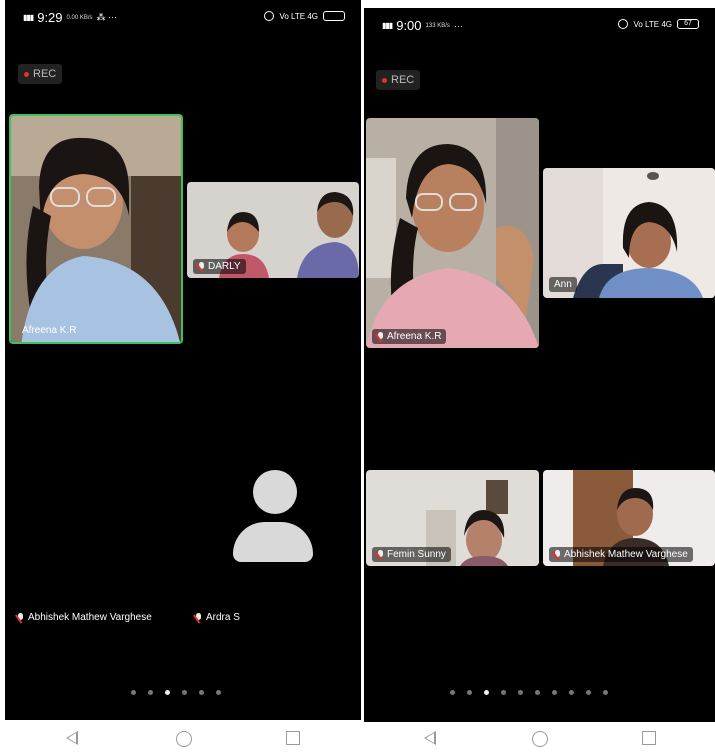  I want to click on status-bar: ▮▮▮ 9:29 0.00 KB/s ⁂ ··· Vo LTE 4G, so click(183, 18).